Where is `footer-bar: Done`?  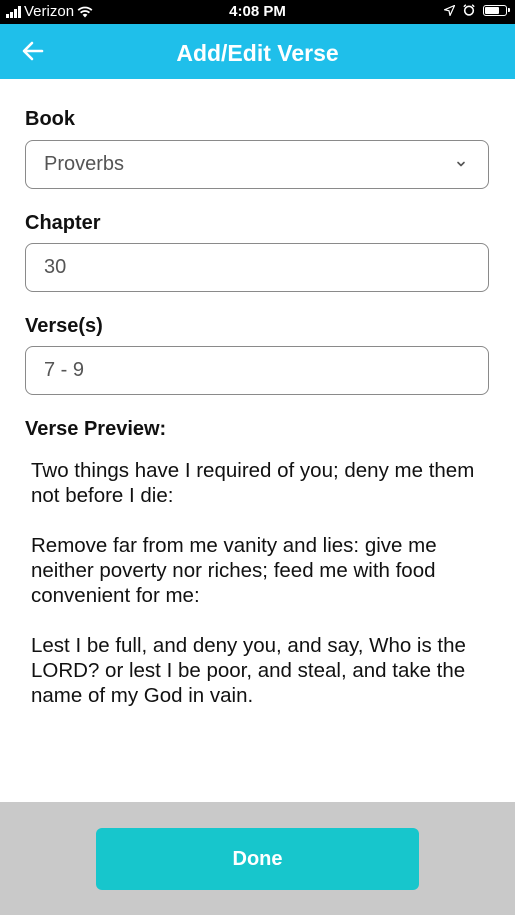 footer-bar: Done is located at coordinates (257, 858).